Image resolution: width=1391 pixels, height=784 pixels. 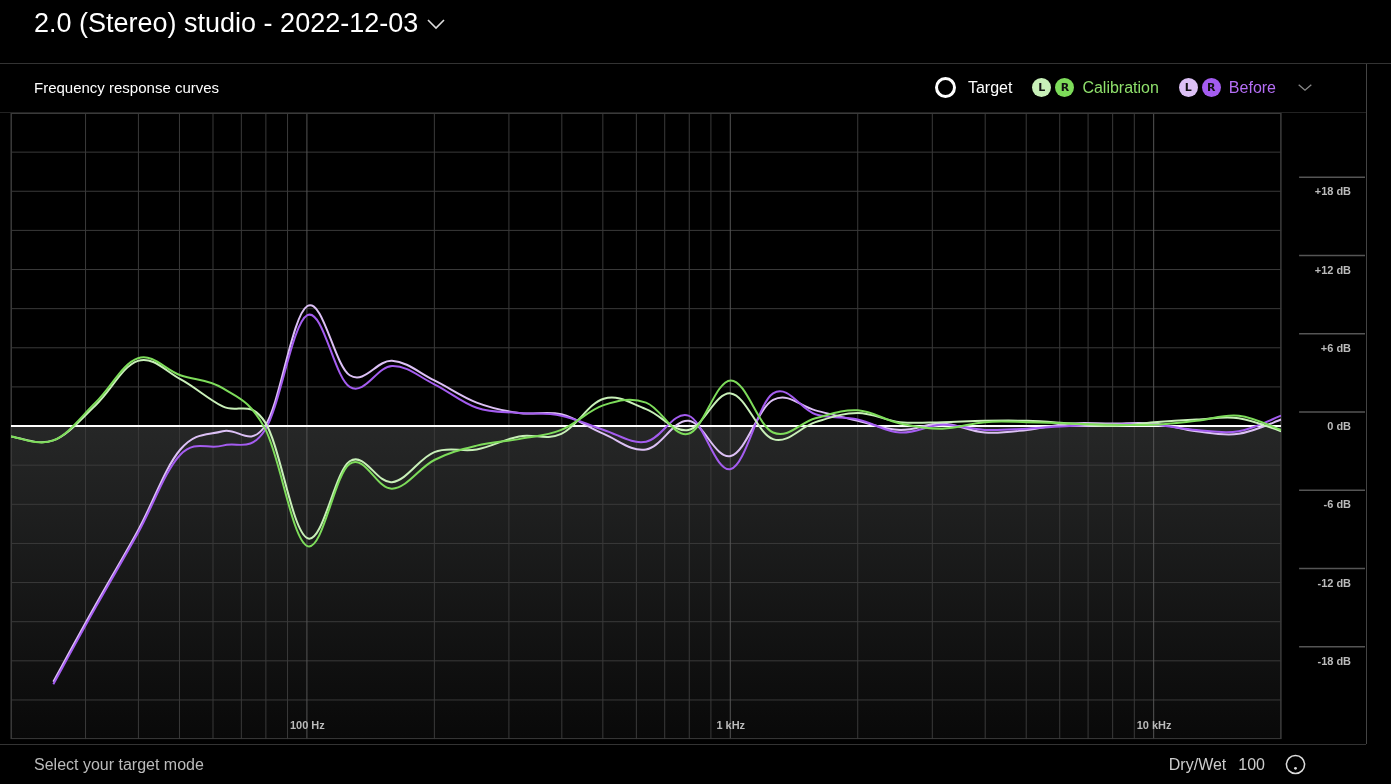 I want to click on legend-label: Target, so click(x=990, y=87).